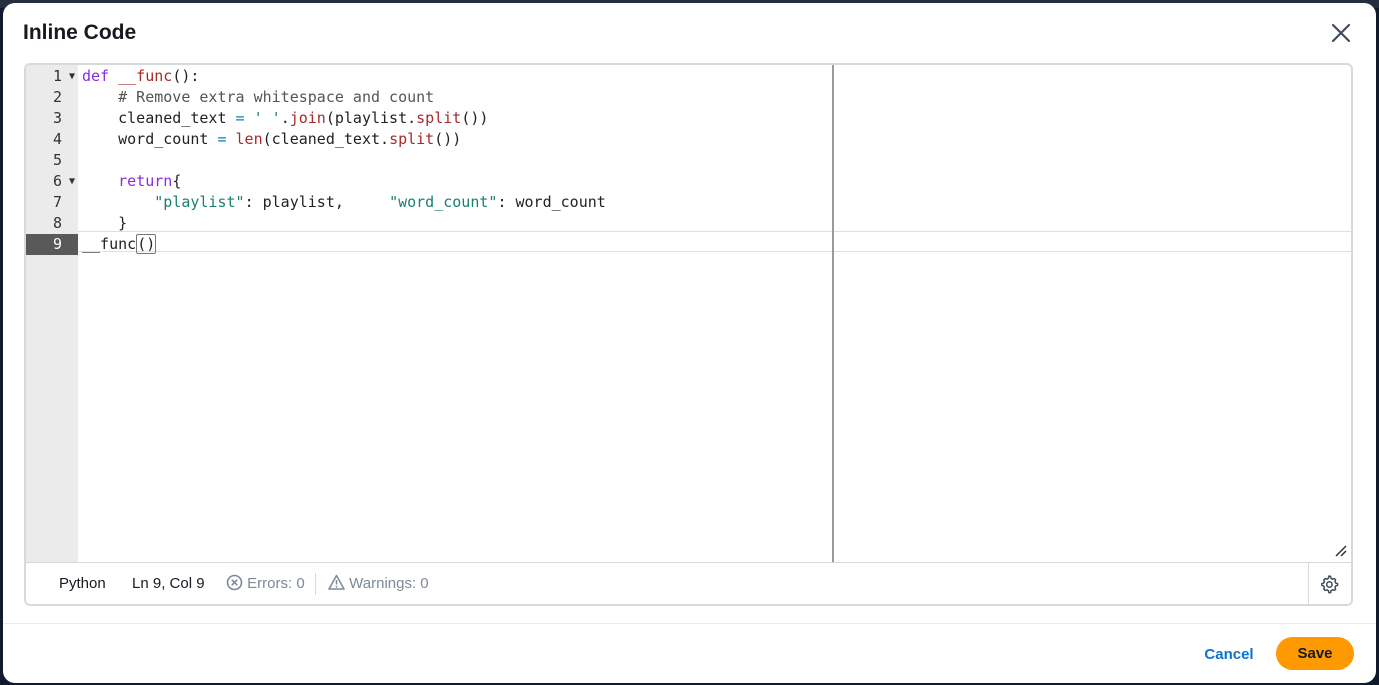 The width and height of the screenshot is (1379, 685). I want to click on code-token: len, so click(249, 139).